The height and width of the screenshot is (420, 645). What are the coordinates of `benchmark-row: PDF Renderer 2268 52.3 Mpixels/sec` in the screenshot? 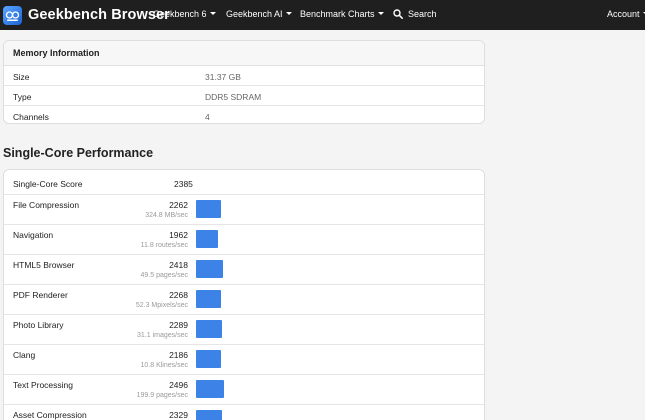 It's located at (244, 300).